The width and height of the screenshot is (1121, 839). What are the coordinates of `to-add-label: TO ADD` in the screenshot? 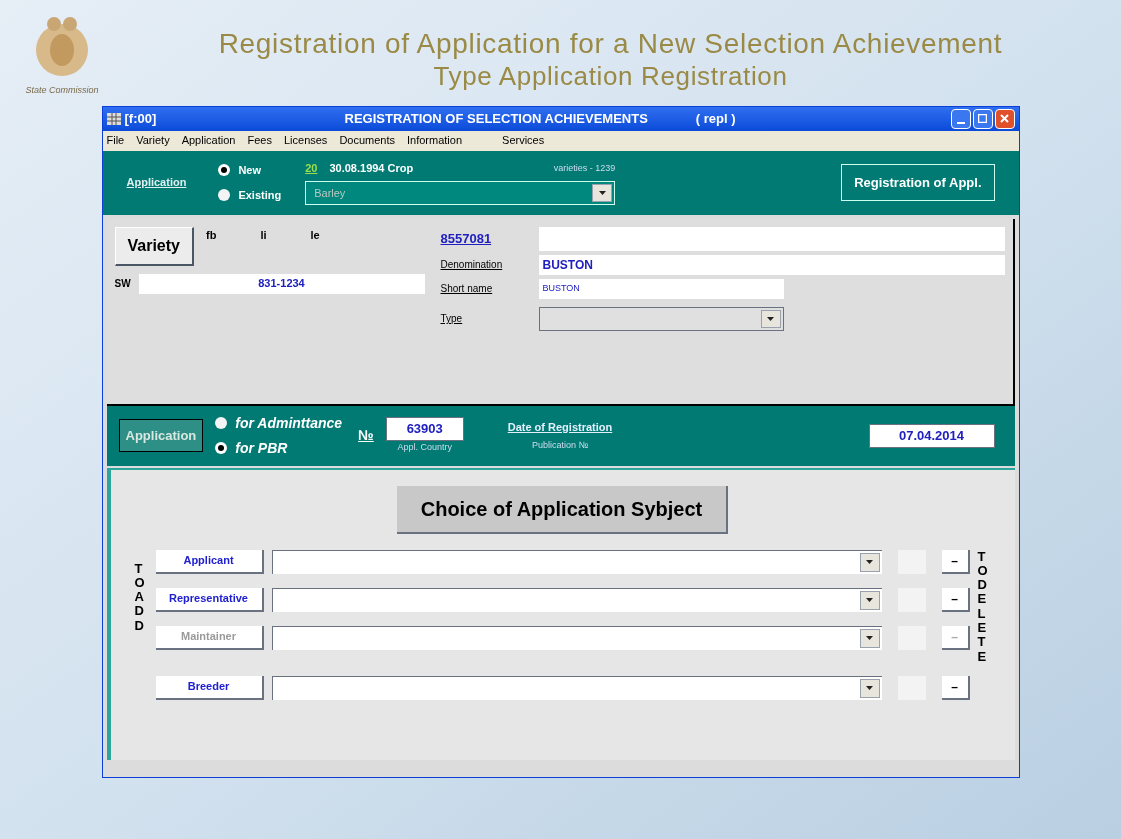 It's located at (140, 598).